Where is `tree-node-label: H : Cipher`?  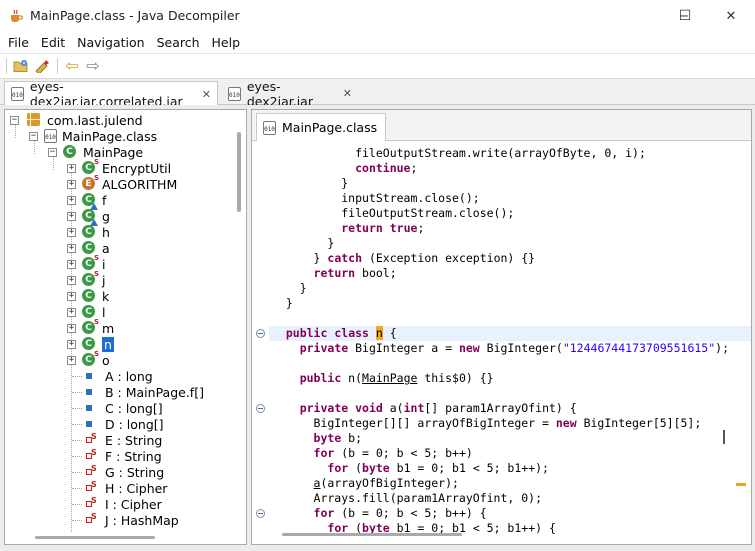
tree-node-label: H : Cipher is located at coordinates (136, 488).